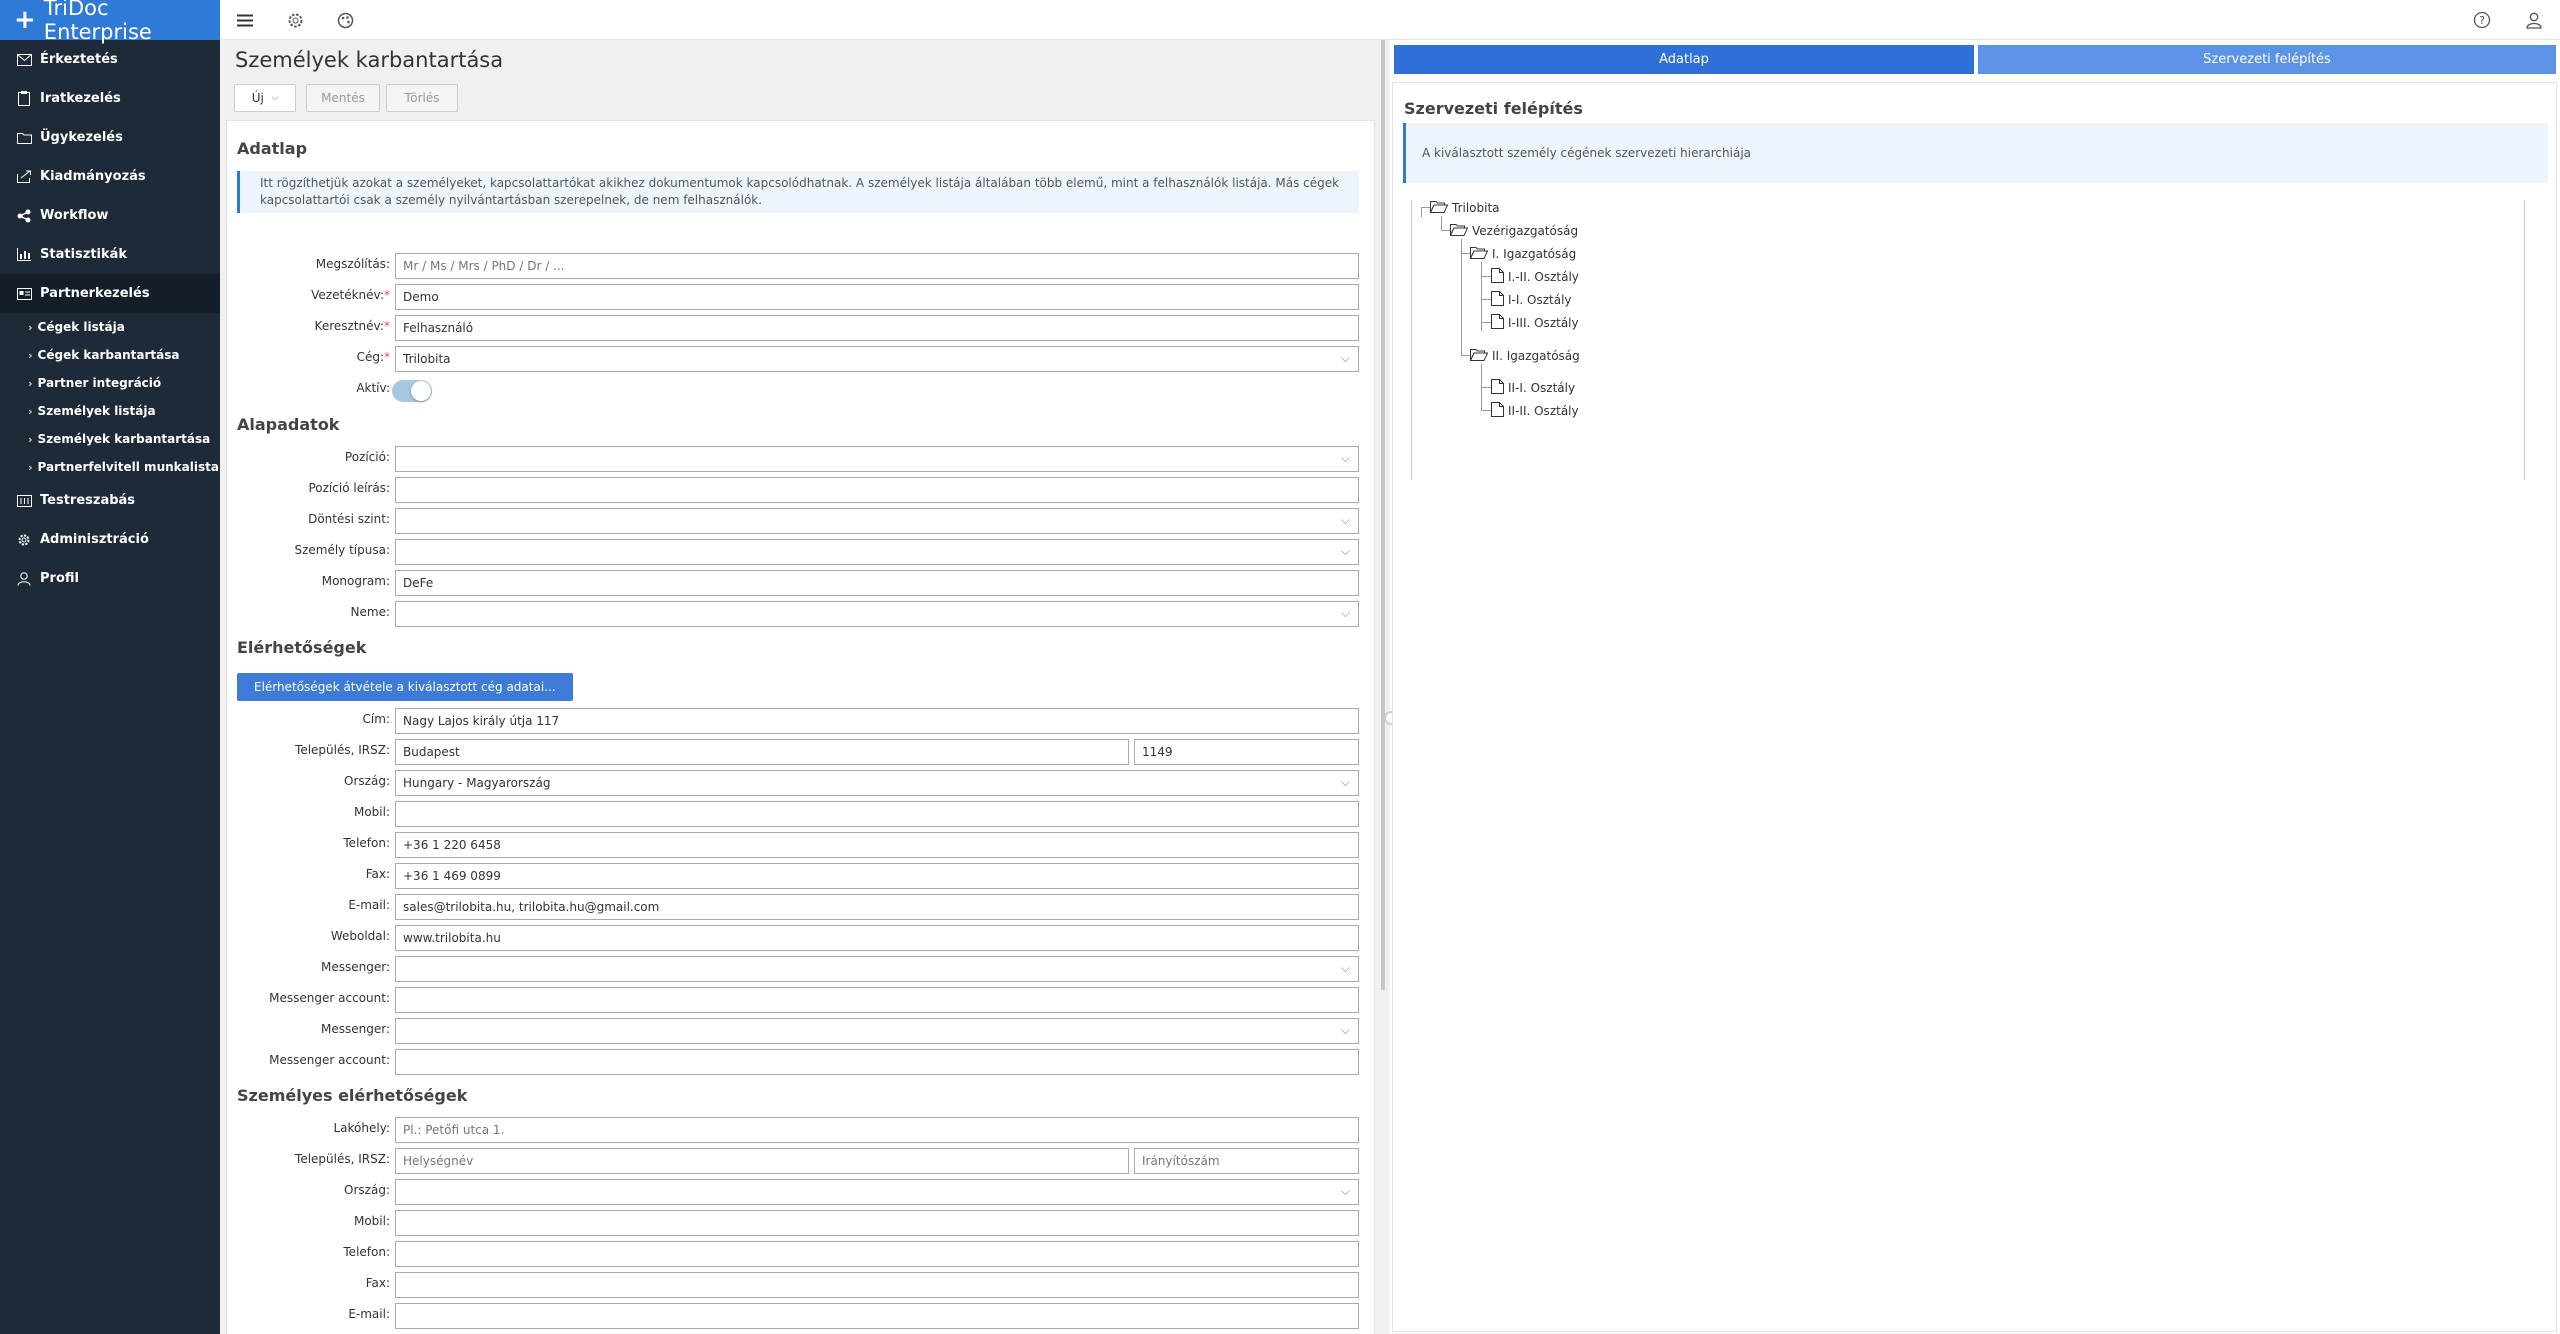  I want to click on phone-input: +36 1 220 6458, so click(877, 845).